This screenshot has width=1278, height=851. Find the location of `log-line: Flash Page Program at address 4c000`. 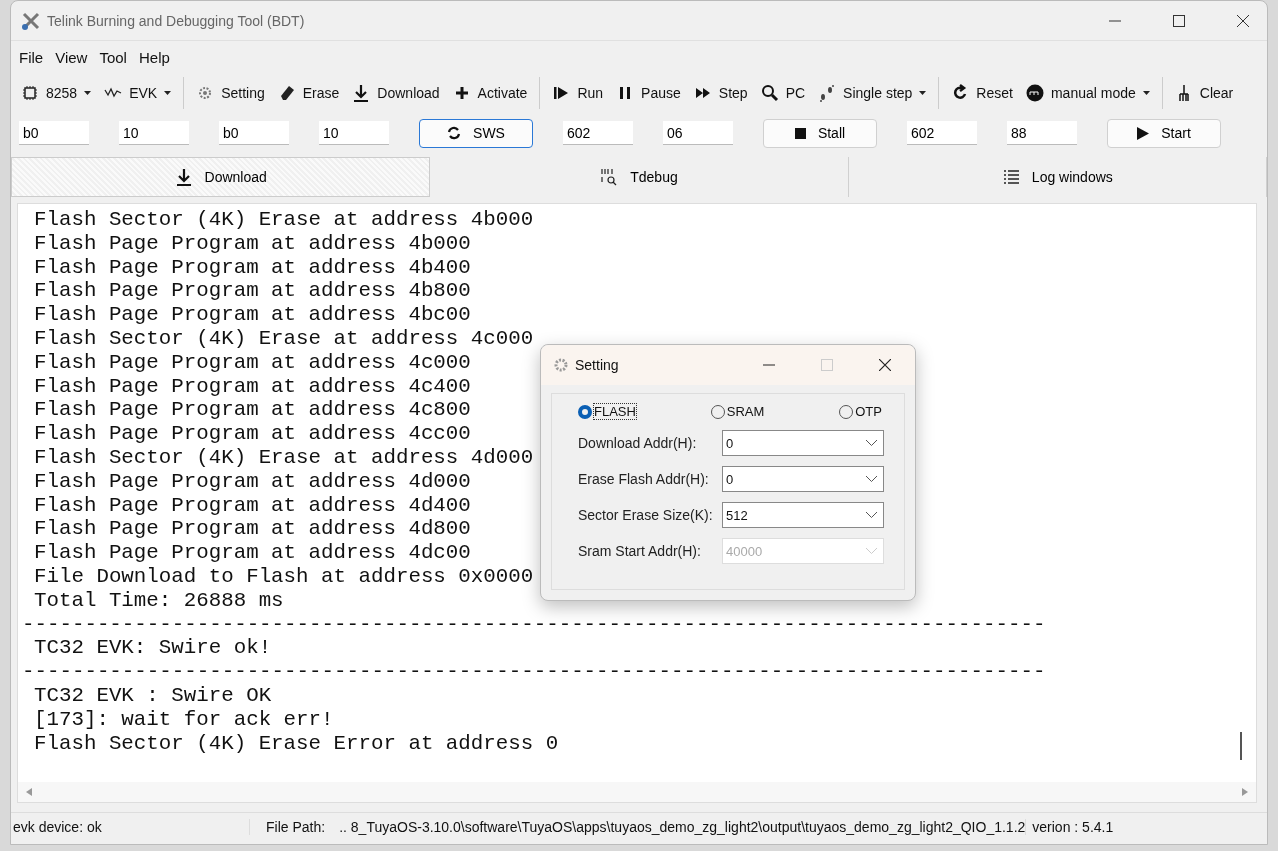

log-line: Flash Page Program at address 4c000 is located at coordinates (252, 362).